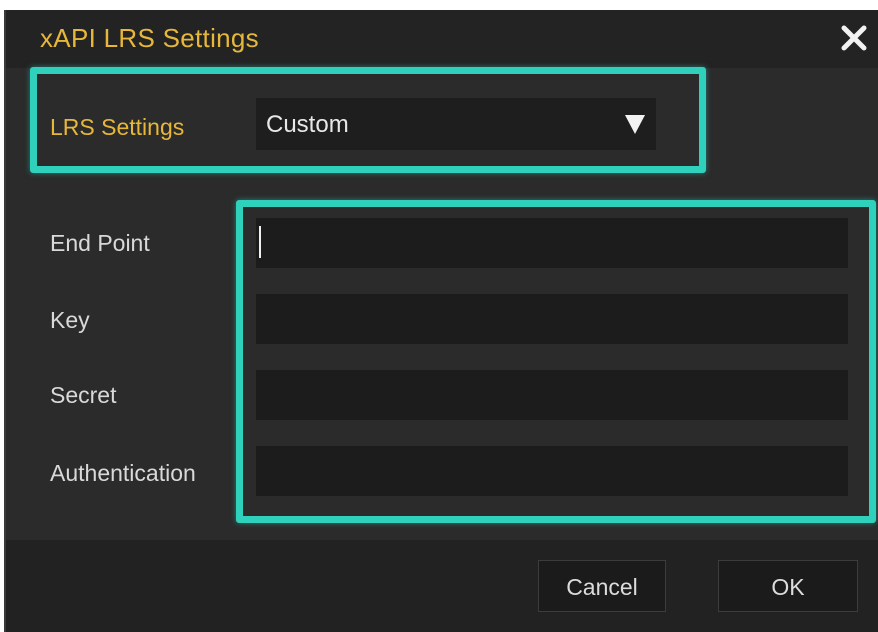 The width and height of the screenshot is (878, 632). I want to click on lrs-settings-highlight, so click(368, 120).